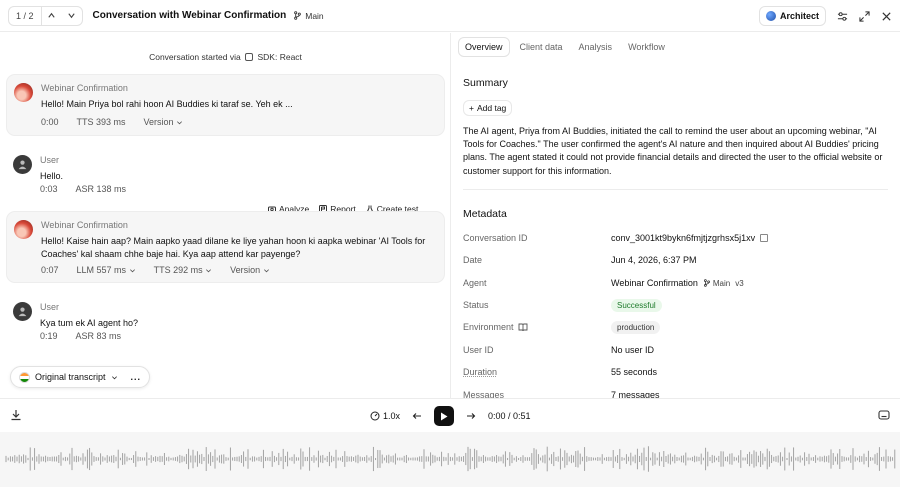 The width and height of the screenshot is (900, 487). What do you see at coordinates (476, 305) in the screenshot?
I see `metadata-key: Status` at bounding box center [476, 305].